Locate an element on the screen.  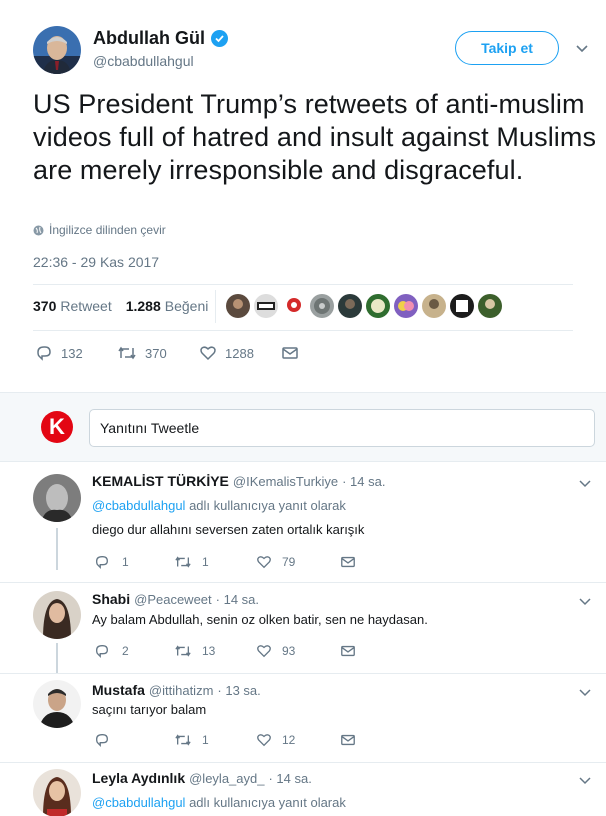
like-button: 1288 is located at coordinates (240, 353).